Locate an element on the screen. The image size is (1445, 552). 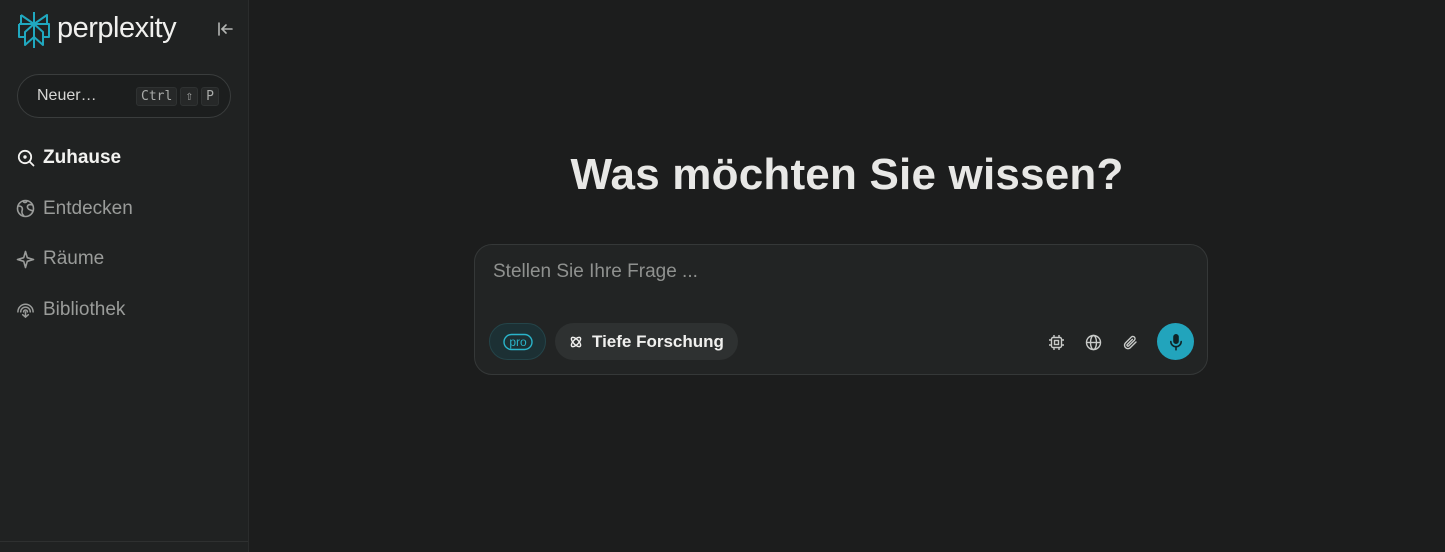
sidebar-nav: Zuhause Entdecken Räume Bibliothek is located at coordinates (74, 241).